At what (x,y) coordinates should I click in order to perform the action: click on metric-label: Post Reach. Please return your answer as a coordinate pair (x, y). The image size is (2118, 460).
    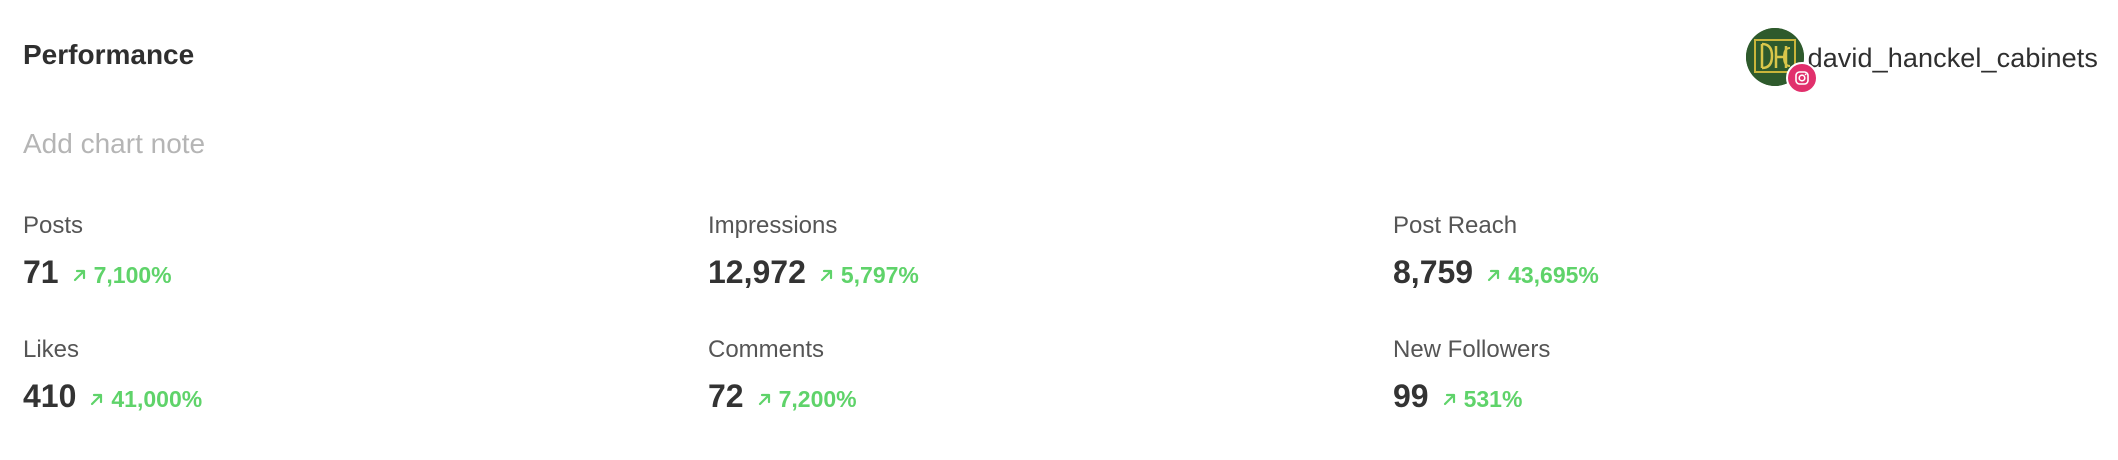
    Looking at the image, I should click on (1455, 225).